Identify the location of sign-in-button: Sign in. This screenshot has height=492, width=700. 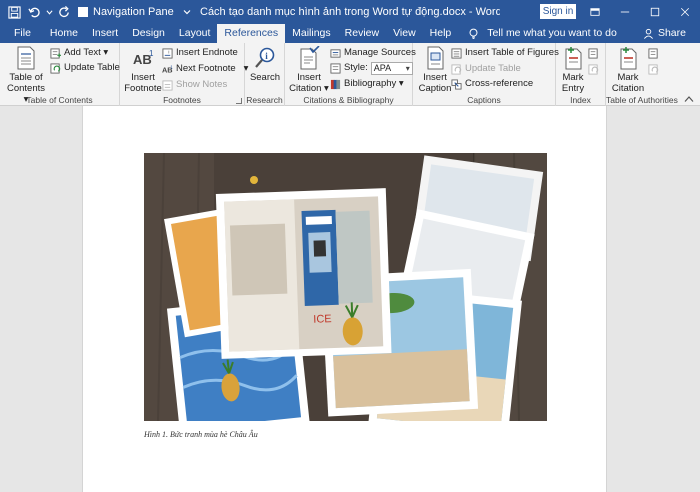
(558, 11).